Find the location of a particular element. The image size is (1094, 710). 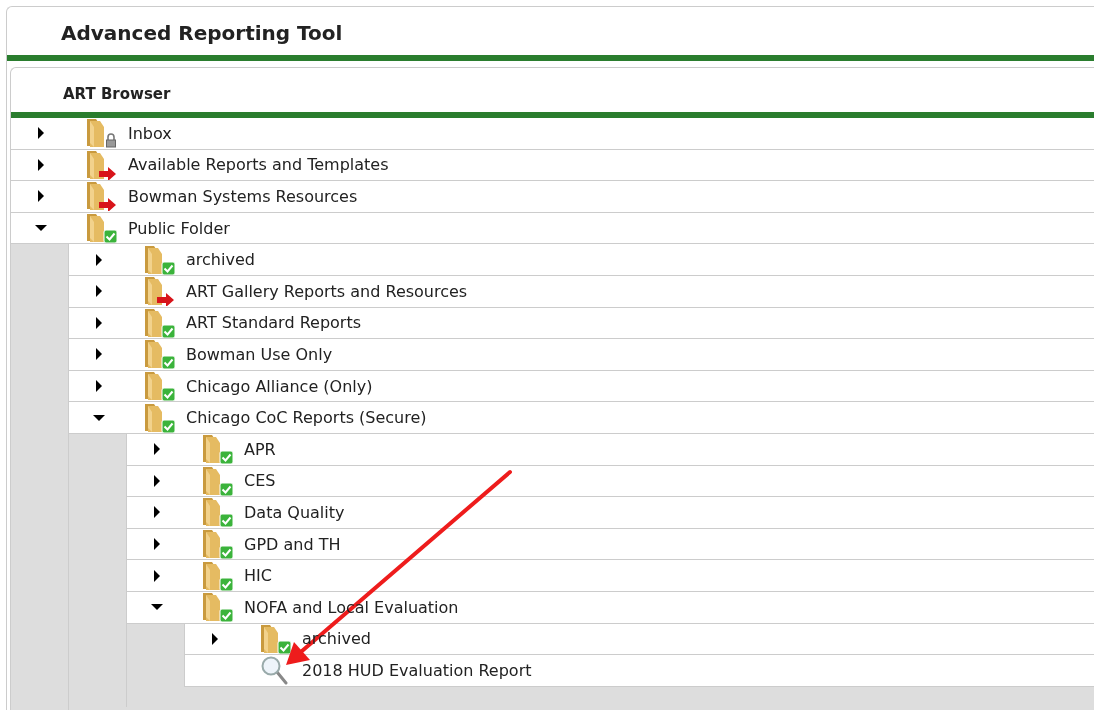

folder-row: Data Quality is located at coordinates (610, 513).